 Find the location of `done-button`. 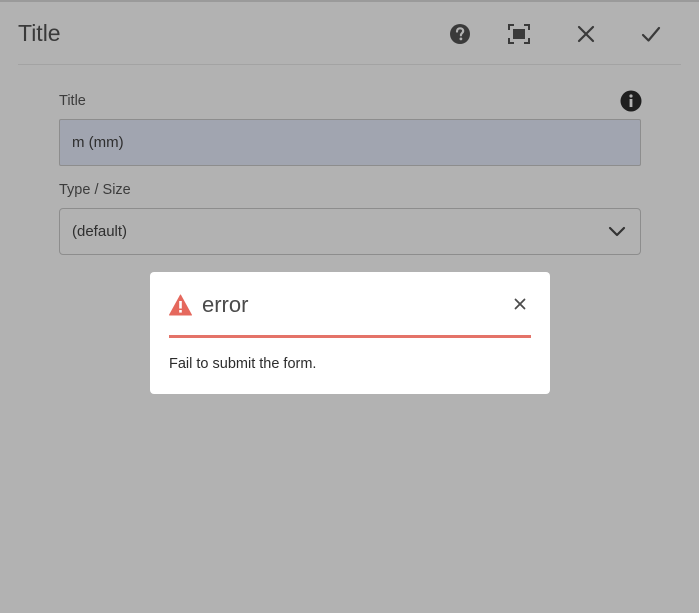

done-button is located at coordinates (651, 34).